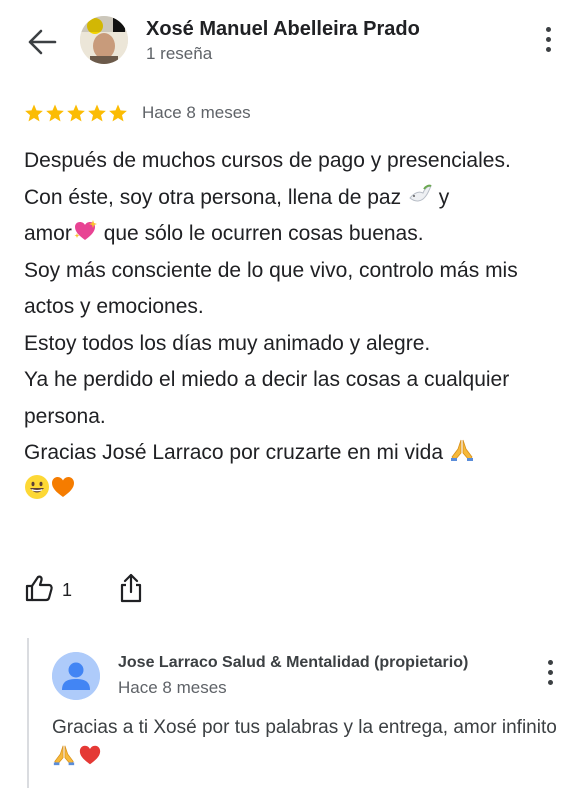 Image resolution: width=586 pixels, height=800 pixels. Describe the element at coordinates (42, 42) in the screenshot. I see `arrow-back-icon` at that location.